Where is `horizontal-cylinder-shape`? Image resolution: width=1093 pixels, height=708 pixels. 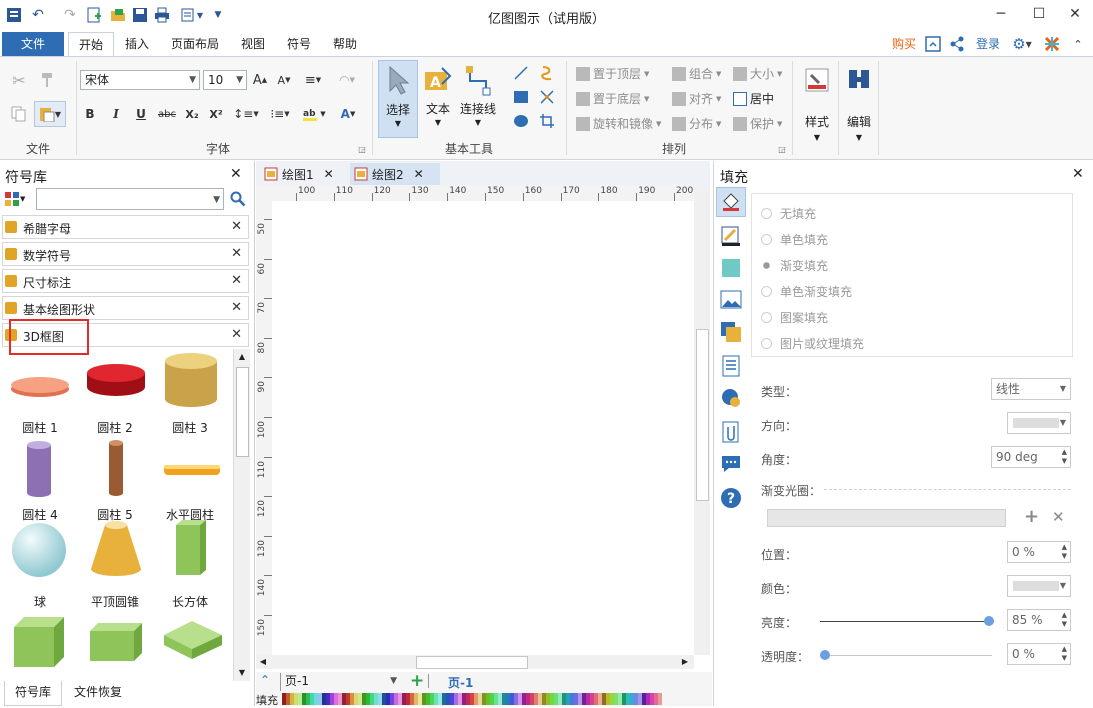
horizontal-cylinder-shape is located at coordinates (192, 470).